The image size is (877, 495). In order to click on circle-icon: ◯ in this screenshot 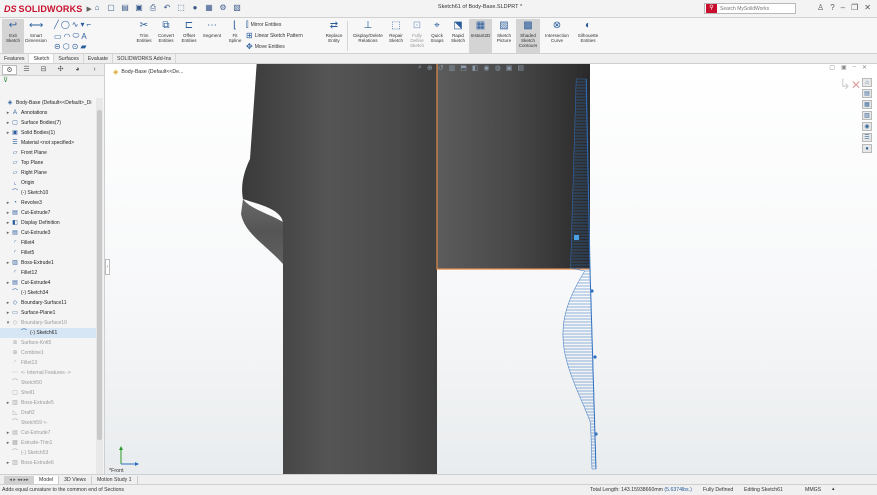, I will do `click(65, 24)`.